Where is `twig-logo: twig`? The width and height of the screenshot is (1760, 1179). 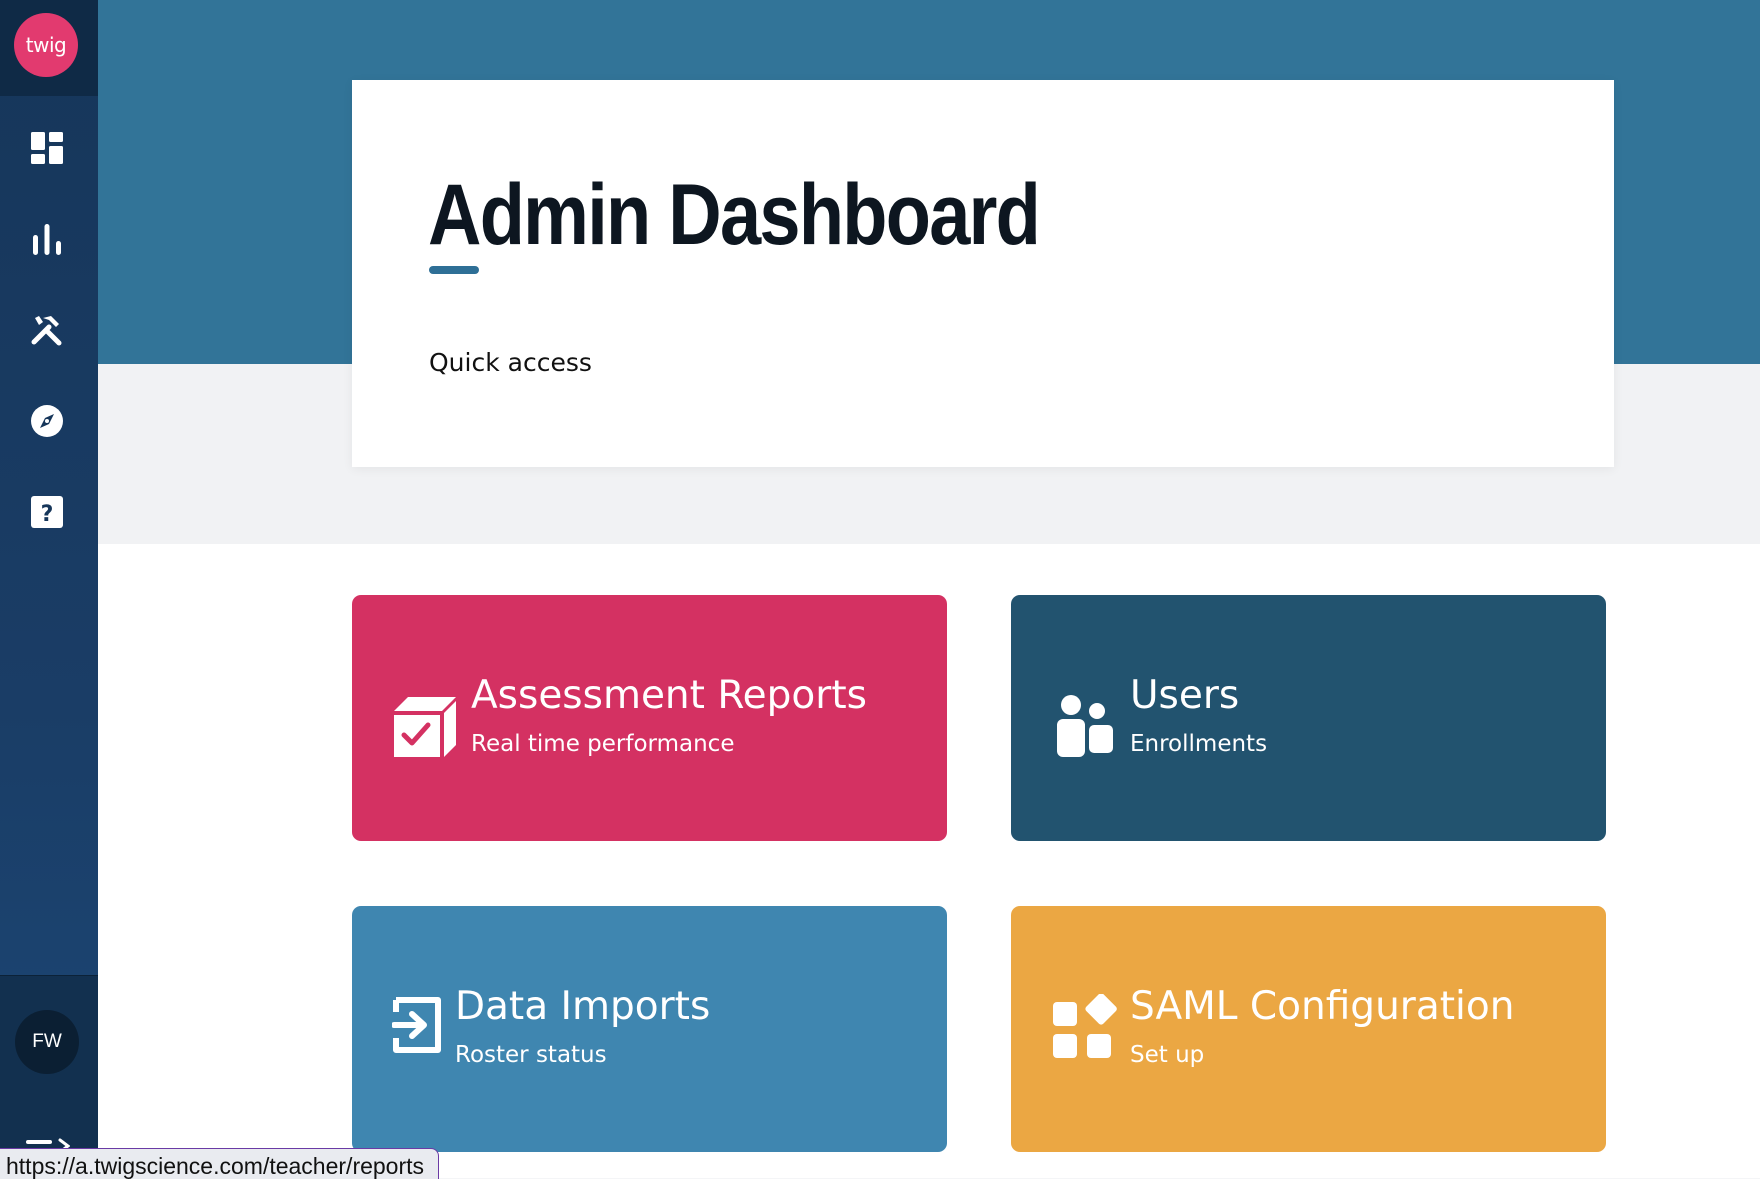 twig-logo: twig is located at coordinates (46, 45).